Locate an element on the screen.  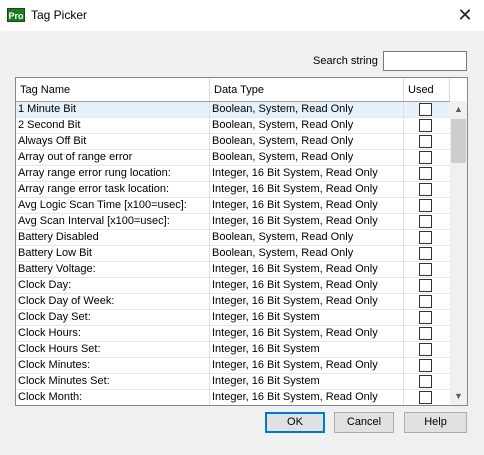
tag-name-cell: Array range error rung location: is located at coordinates (113, 174).